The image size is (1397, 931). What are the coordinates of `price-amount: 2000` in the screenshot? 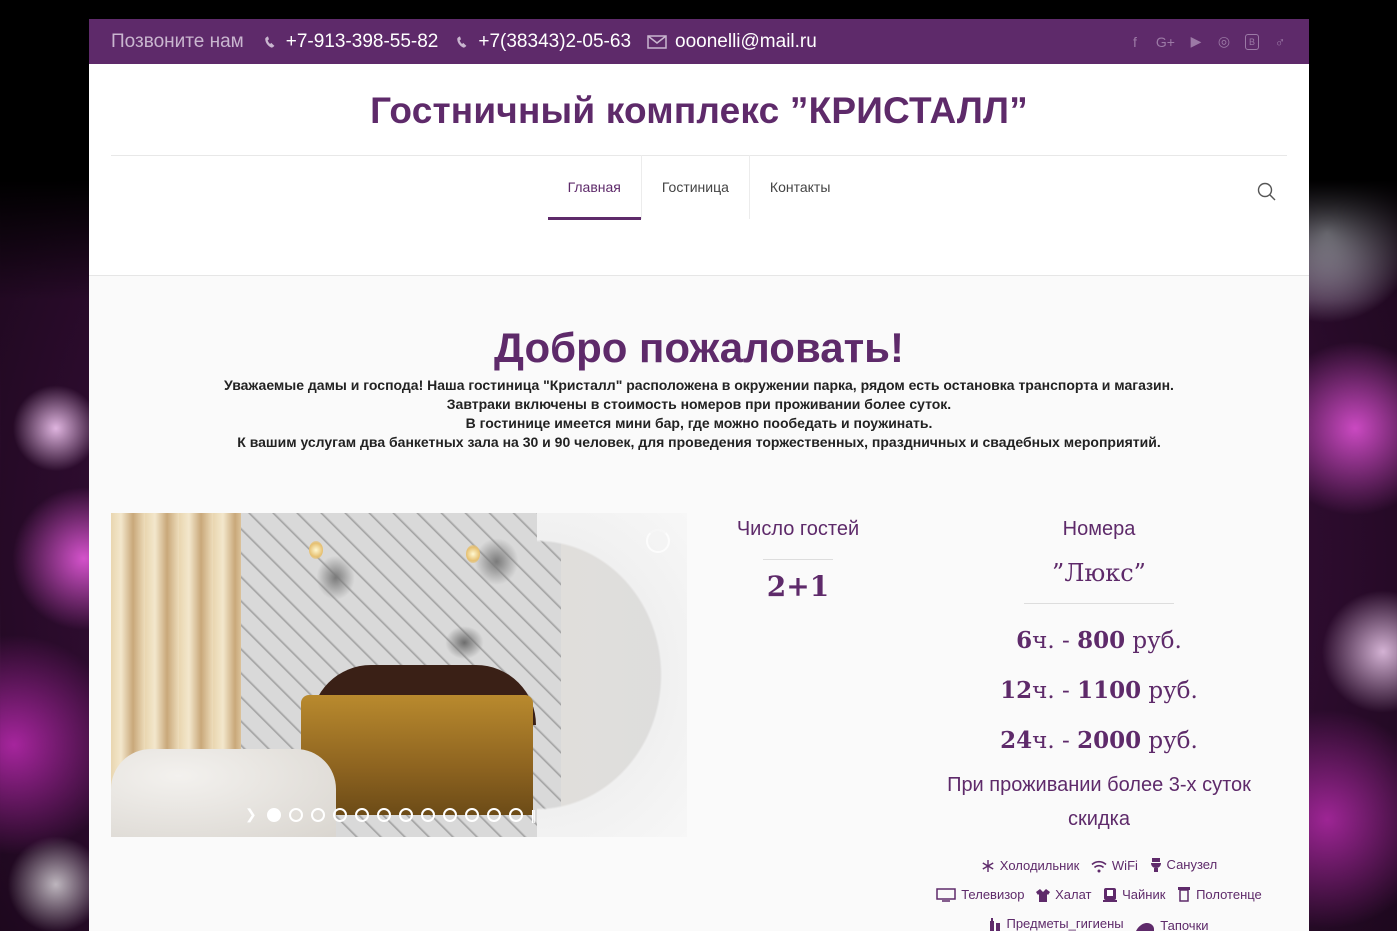 It's located at (1109, 740).